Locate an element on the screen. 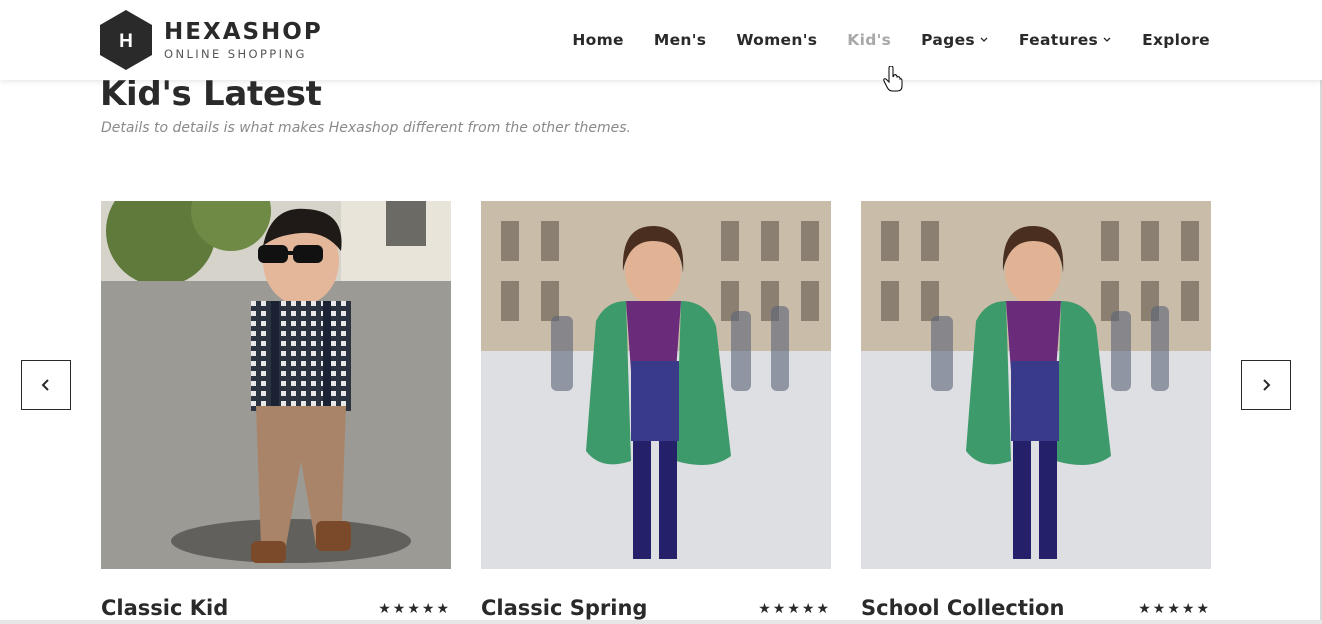 The height and width of the screenshot is (624, 1322). logo-letter: H is located at coordinates (126, 41).